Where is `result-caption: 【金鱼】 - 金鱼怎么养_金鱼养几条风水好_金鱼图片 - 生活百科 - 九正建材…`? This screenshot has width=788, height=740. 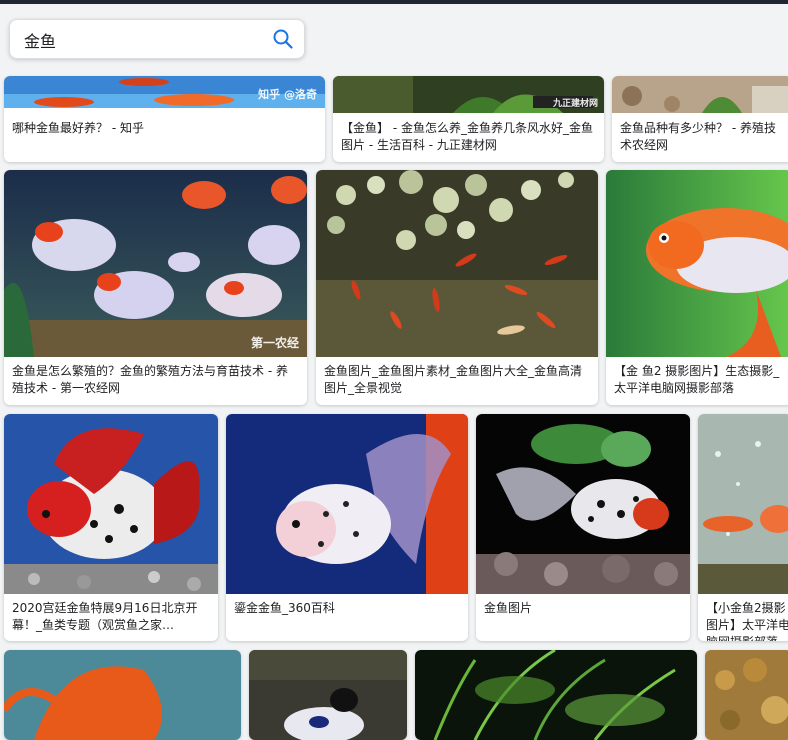
result-caption: 【金鱼】 - 金鱼怎么养_金鱼养几条风水好_金鱼图片 - 生活百科 - 九正建材… is located at coordinates (467, 136).